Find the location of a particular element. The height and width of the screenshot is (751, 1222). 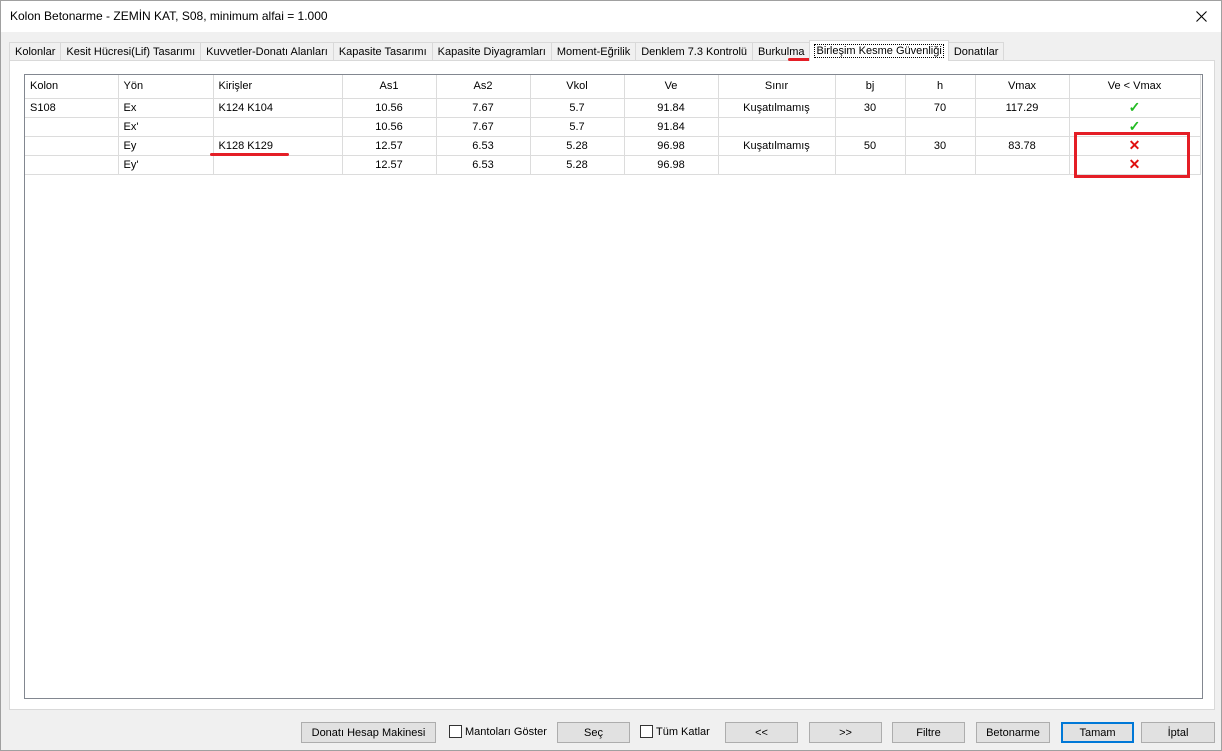

col-header-as1: As1 is located at coordinates (389, 87).